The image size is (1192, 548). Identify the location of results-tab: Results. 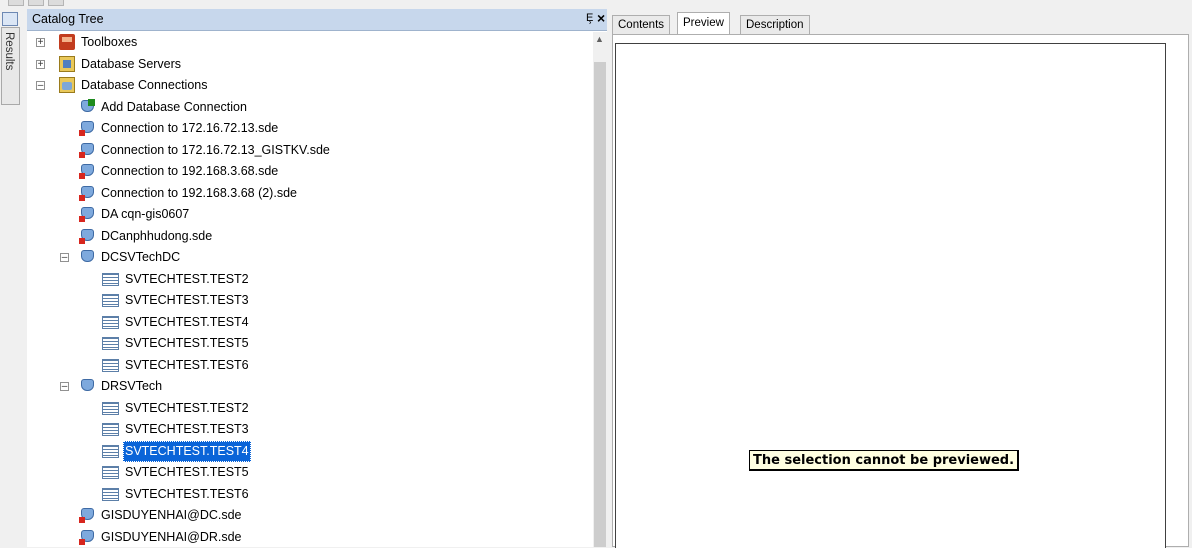
(10, 66).